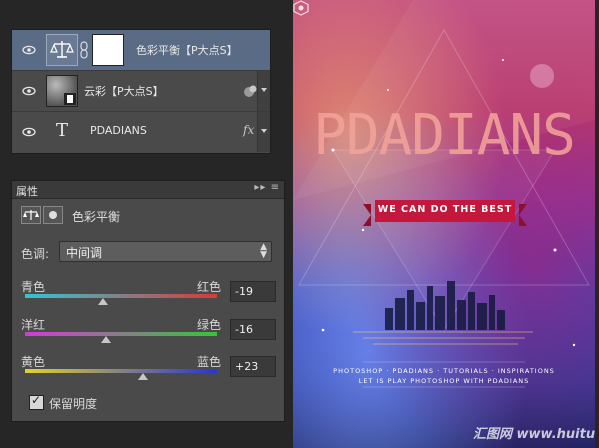 The image size is (599, 448). Describe the element at coordinates (33, 325) in the screenshot. I see `slider-left-label: 洋红` at that location.